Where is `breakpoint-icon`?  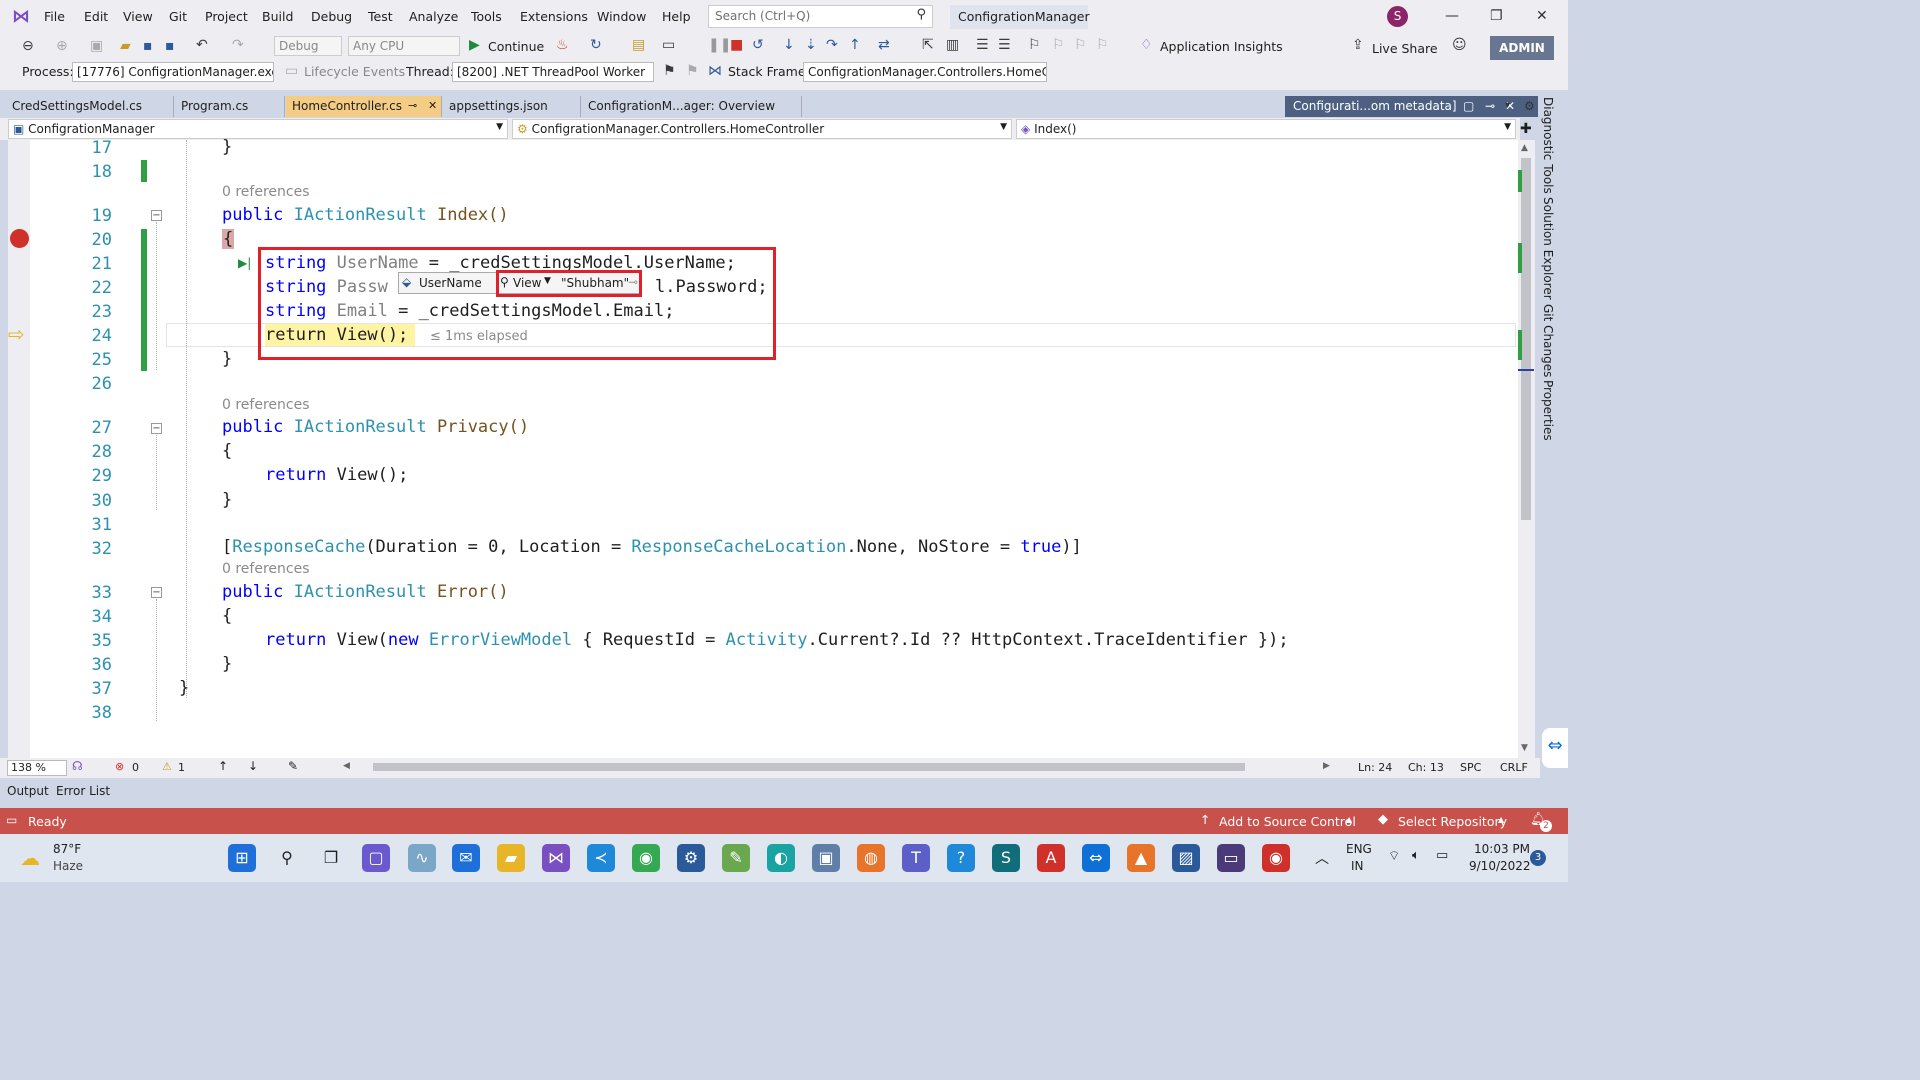
breakpoint-icon is located at coordinates (19, 238).